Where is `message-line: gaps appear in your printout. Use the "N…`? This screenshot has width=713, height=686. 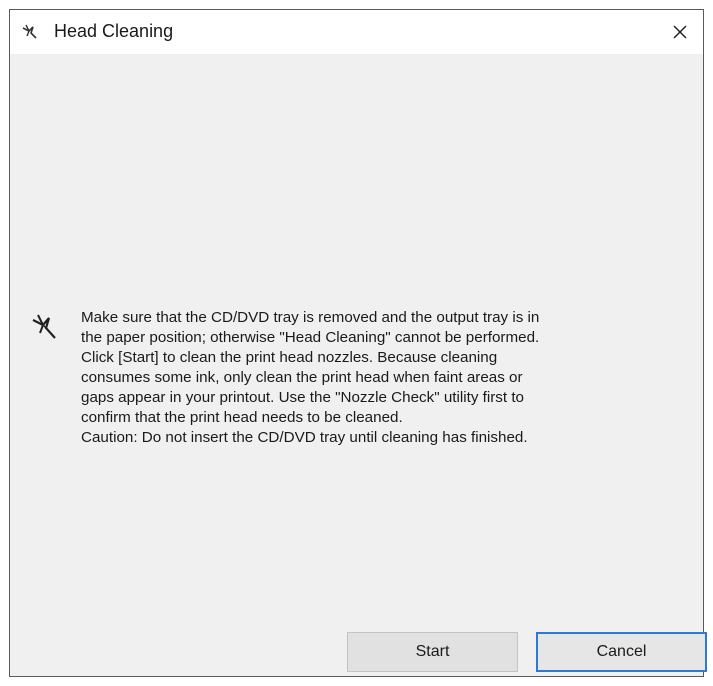
message-line: gaps appear in your printout. Use the "N… is located at coordinates (302, 397).